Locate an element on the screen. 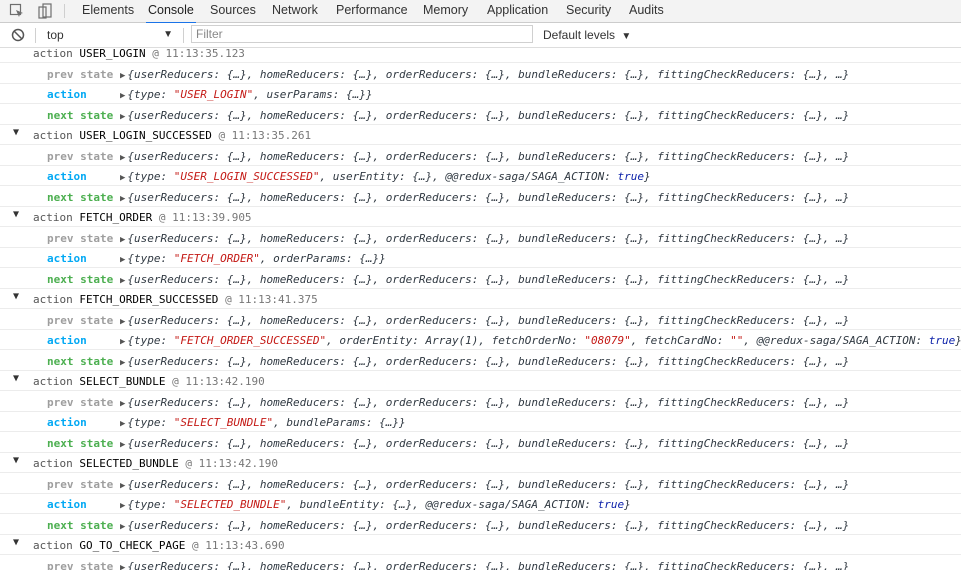 This screenshot has height=570, width=961. string-value: "USER_LOGIN" is located at coordinates (213, 94).